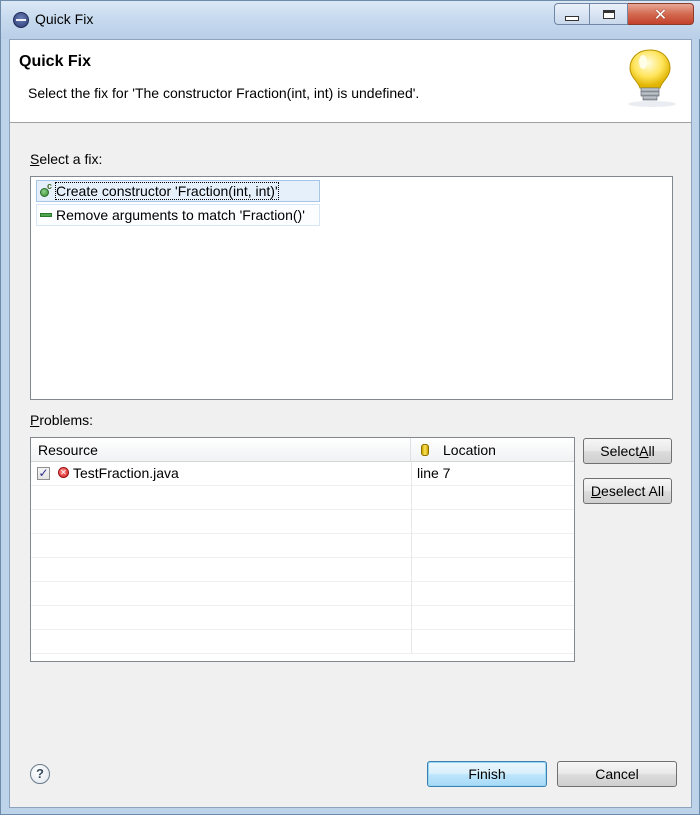  I want to click on fix-item-create-constructor: Create constructor 'Fraction(int, int)', so click(178, 191).